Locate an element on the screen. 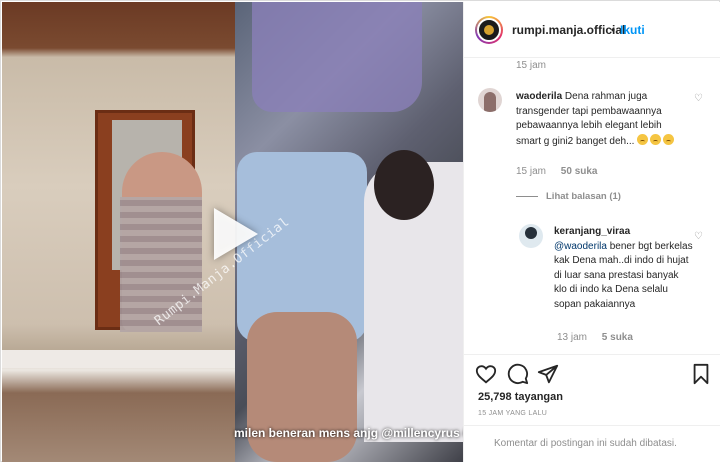 Image resolution: width=720 pixels, height=462 pixels. post-header: rumpi.manja.official • Ikuti is located at coordinates (592, 30).